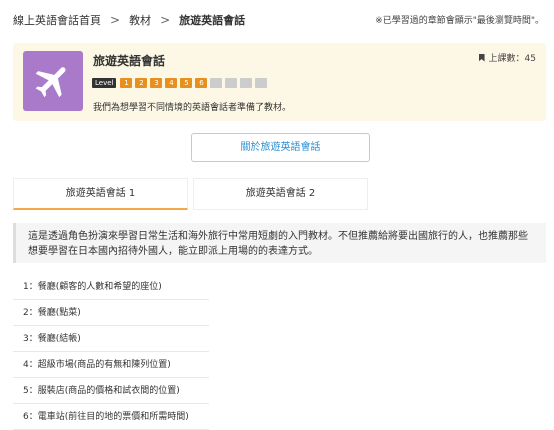 The height and width of the screenshot is (430, 554). What do you see at coordinates (156, 83) in the screenshot?
I see `level-box: 3` at bounding box center [156, 83].